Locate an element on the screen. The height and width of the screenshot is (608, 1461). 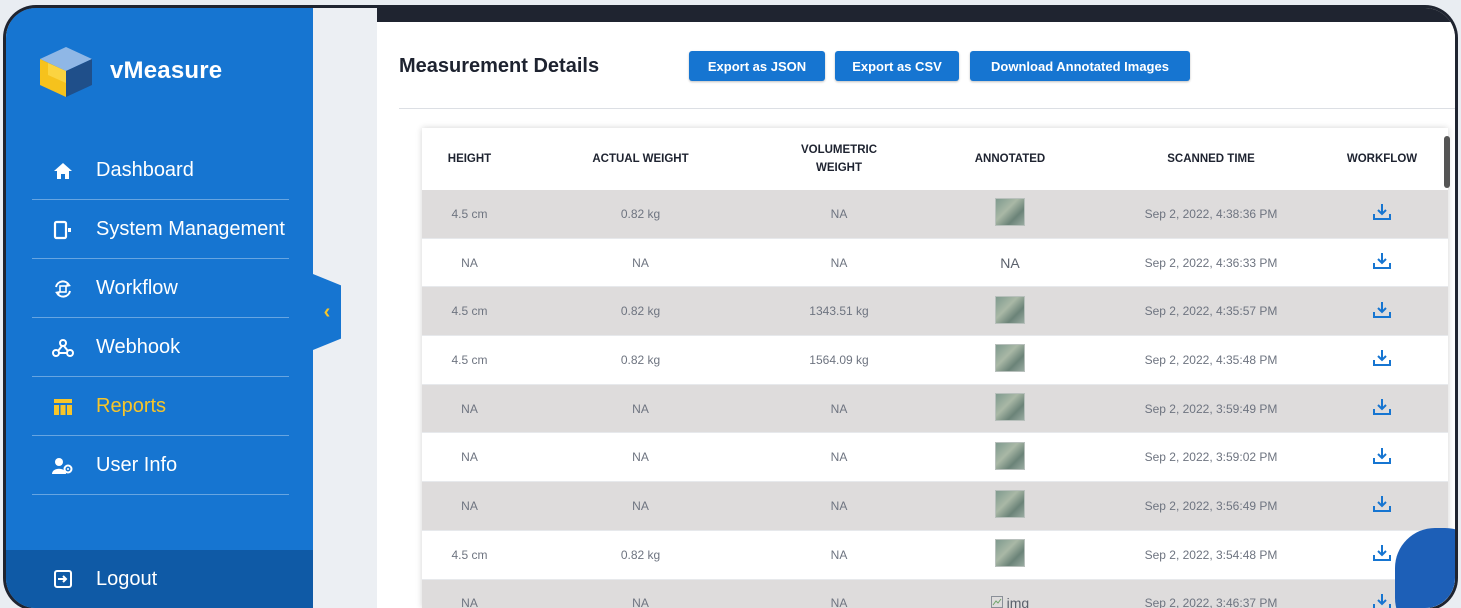
sidebar-item-dashboard: Dashboard is located at coordinates (159, 170).